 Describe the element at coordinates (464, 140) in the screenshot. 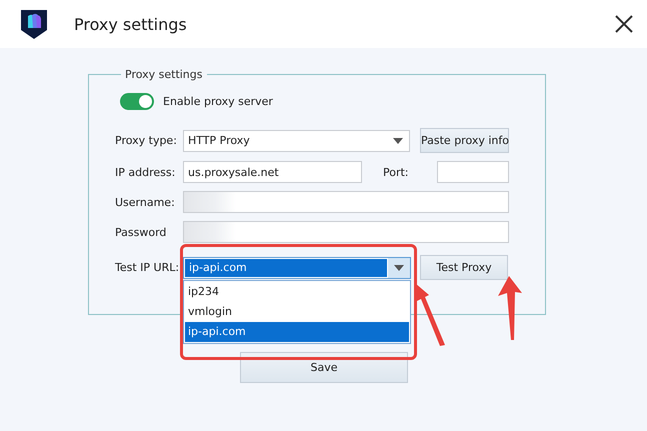

I see `paste-proxy-button: Paste proxy info` at that location.